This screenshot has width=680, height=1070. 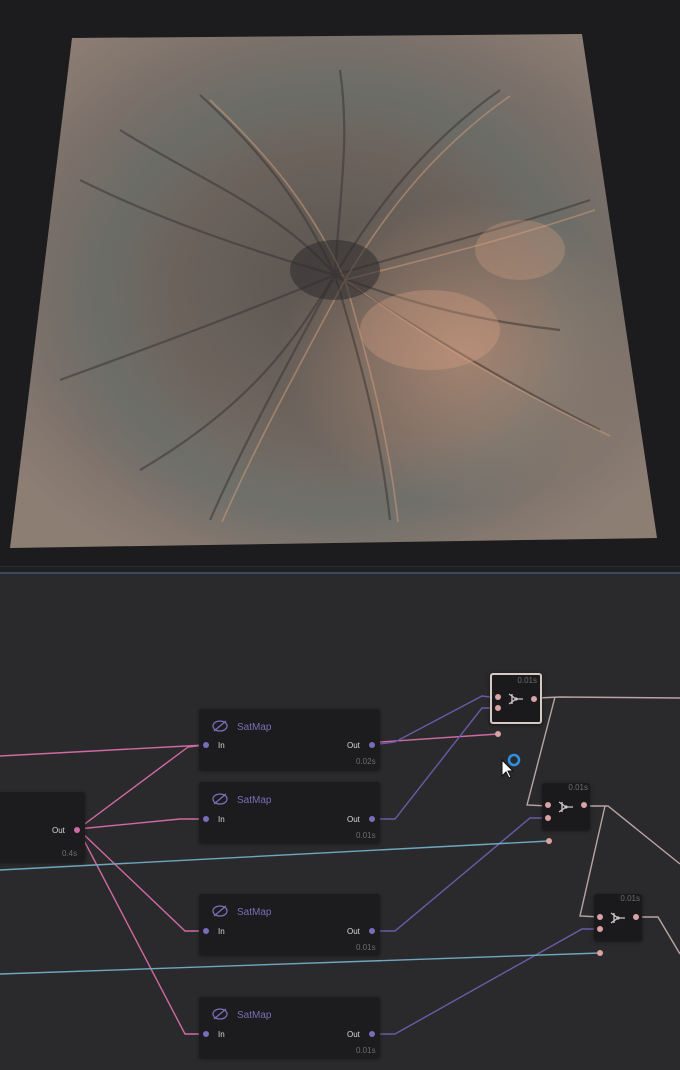 What do you see at coordinates (435, 739) in the screenshot?
I see `wire-satmap1-free` at bounding box center [435, 739].